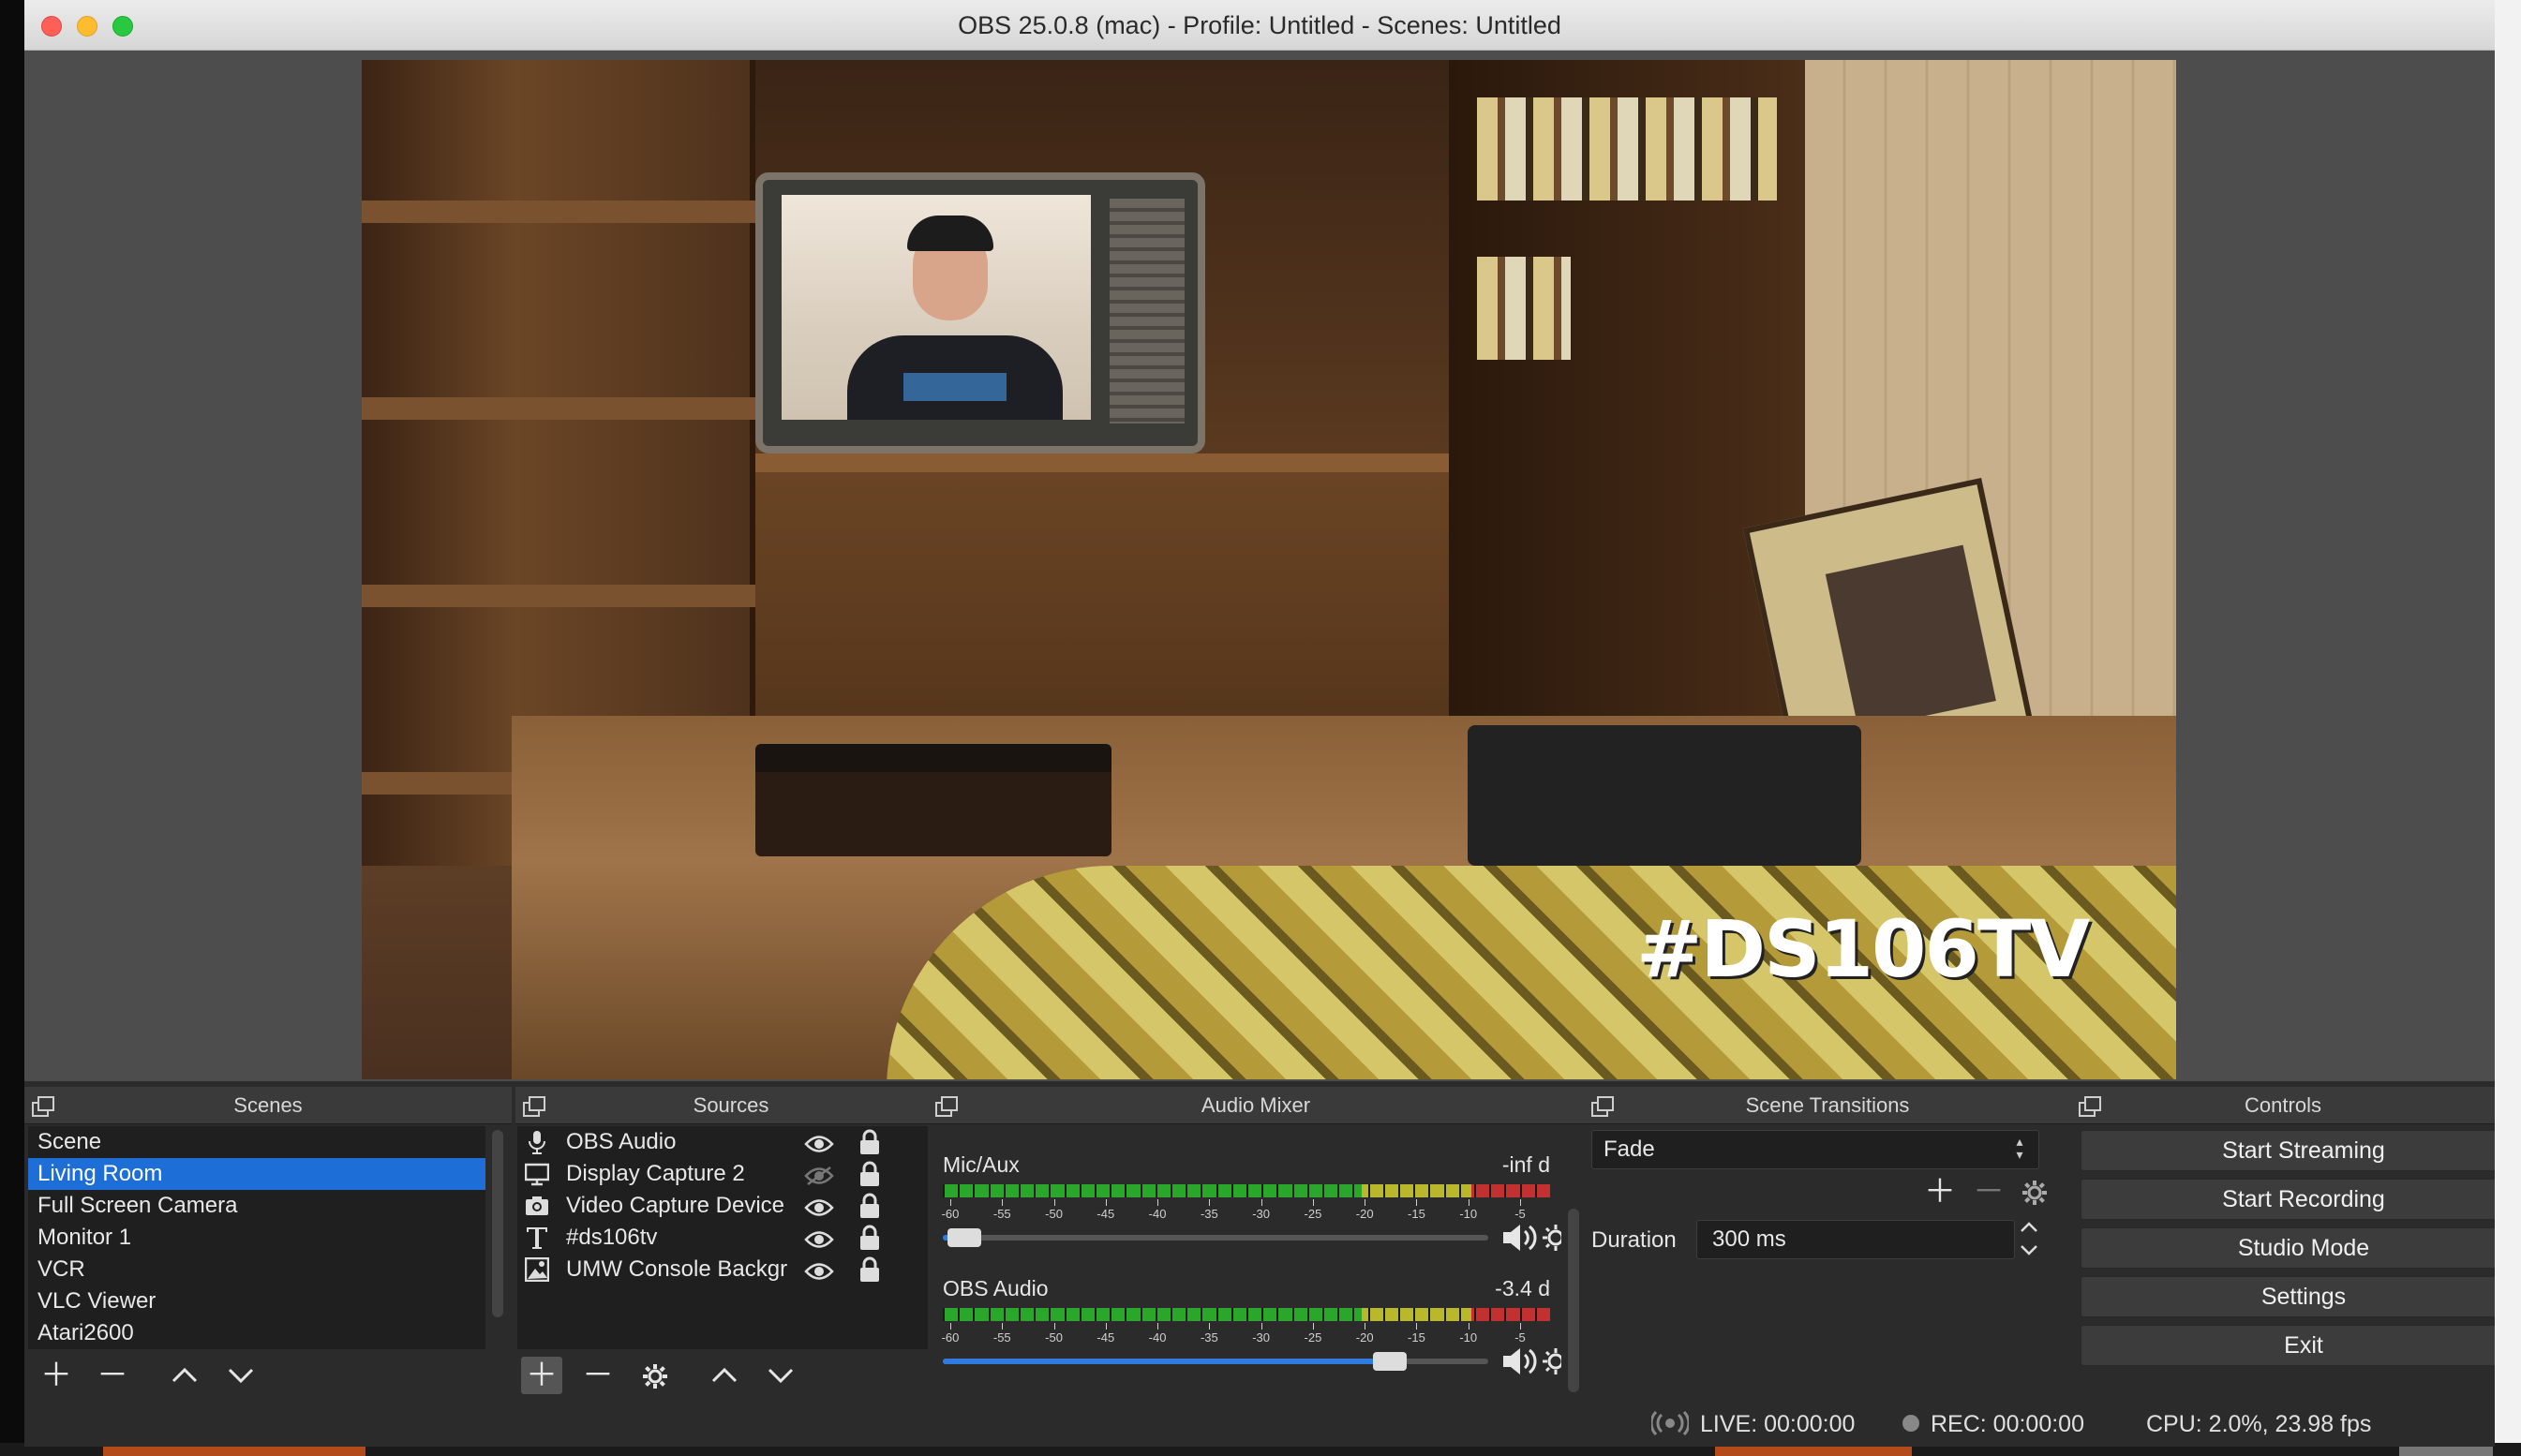 This screenshot has width=2521, height=1456. I want to click on ds106tv-watermark: #DS106TV, so click(1863, 949).